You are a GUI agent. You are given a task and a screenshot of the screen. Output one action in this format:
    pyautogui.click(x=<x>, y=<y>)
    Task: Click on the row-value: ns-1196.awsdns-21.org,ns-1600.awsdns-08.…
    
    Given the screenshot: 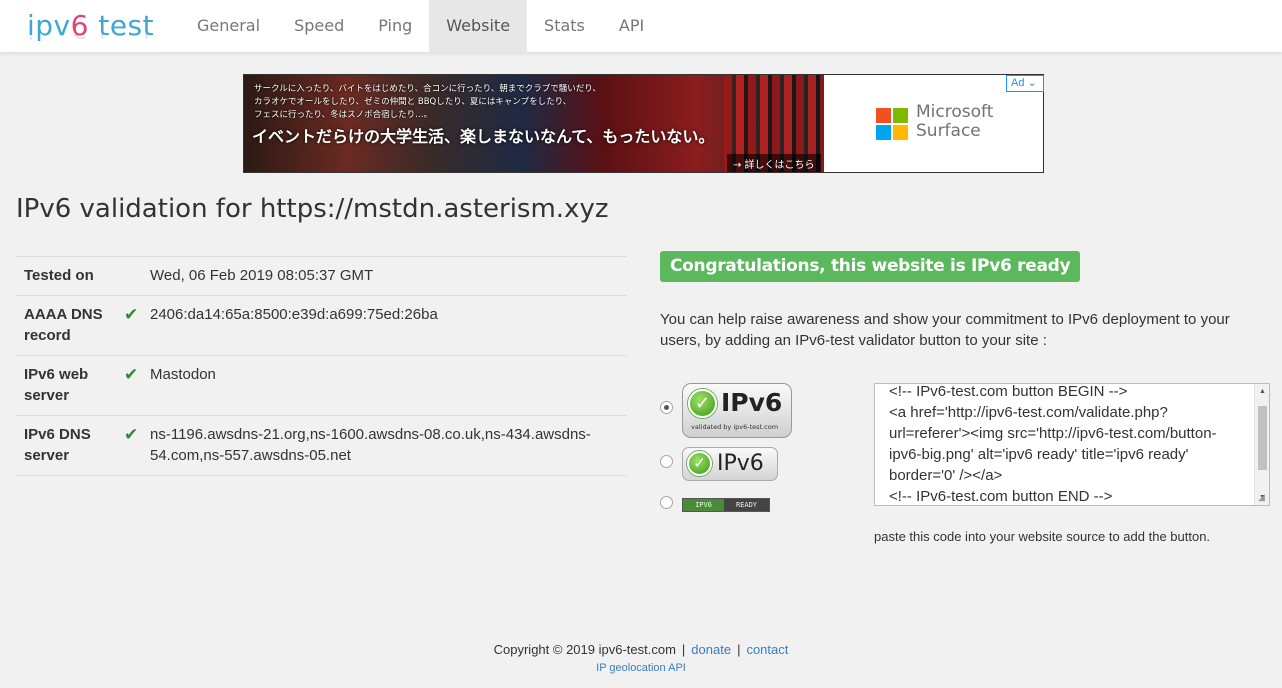 What is the action you would take?
    pyautogui.click(x=388, y=445)
    